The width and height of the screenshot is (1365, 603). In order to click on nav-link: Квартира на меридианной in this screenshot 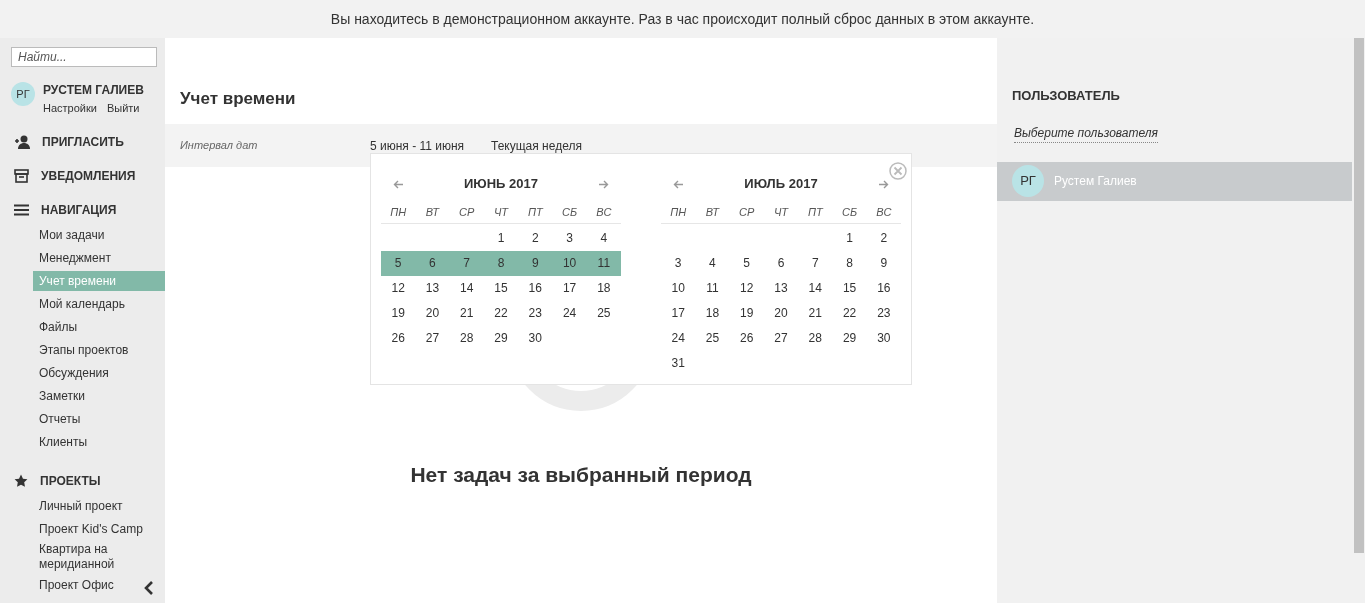, I will do `click(83, 557)`.